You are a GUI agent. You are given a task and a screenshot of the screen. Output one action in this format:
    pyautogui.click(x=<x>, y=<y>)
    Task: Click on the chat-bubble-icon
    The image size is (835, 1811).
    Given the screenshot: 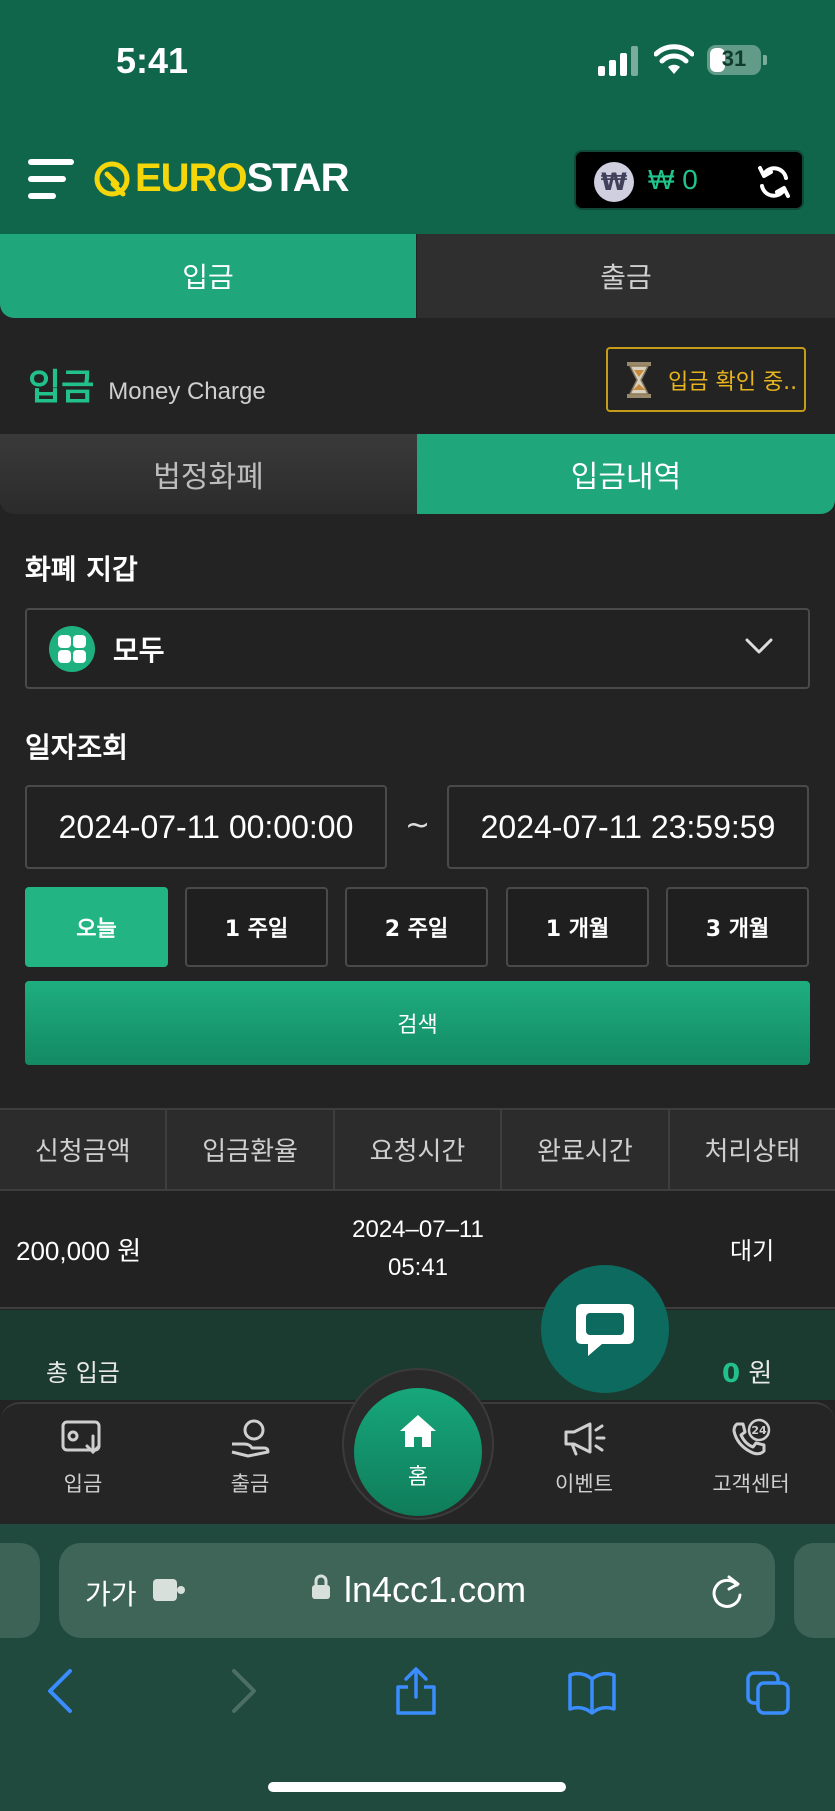 What is the action you would take?
    pyautogui.click(x=605, y=1330)
    